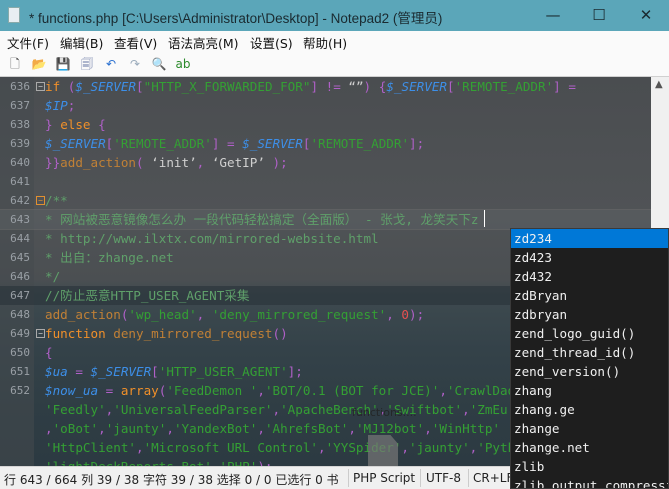  Describe the element at coordinates (87, 64) in the screenshot. I see `save-all-icon: 🗐` at that location.